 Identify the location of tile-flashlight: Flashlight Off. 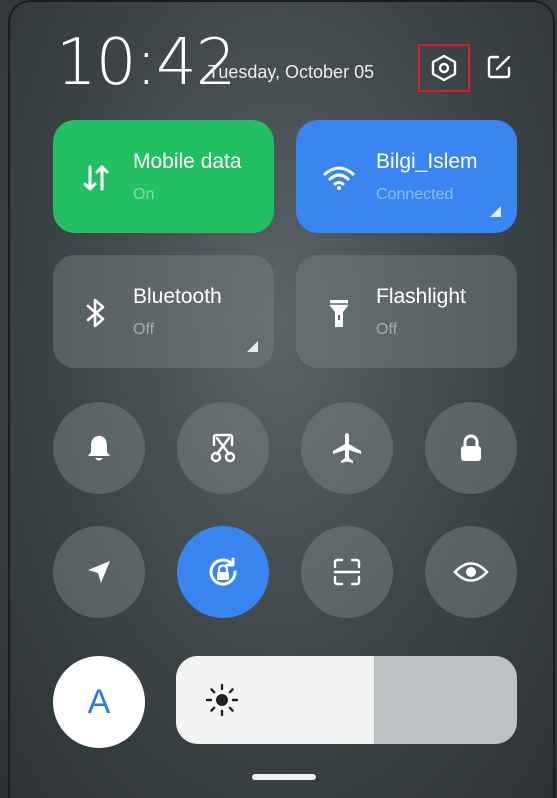
(406, 311).